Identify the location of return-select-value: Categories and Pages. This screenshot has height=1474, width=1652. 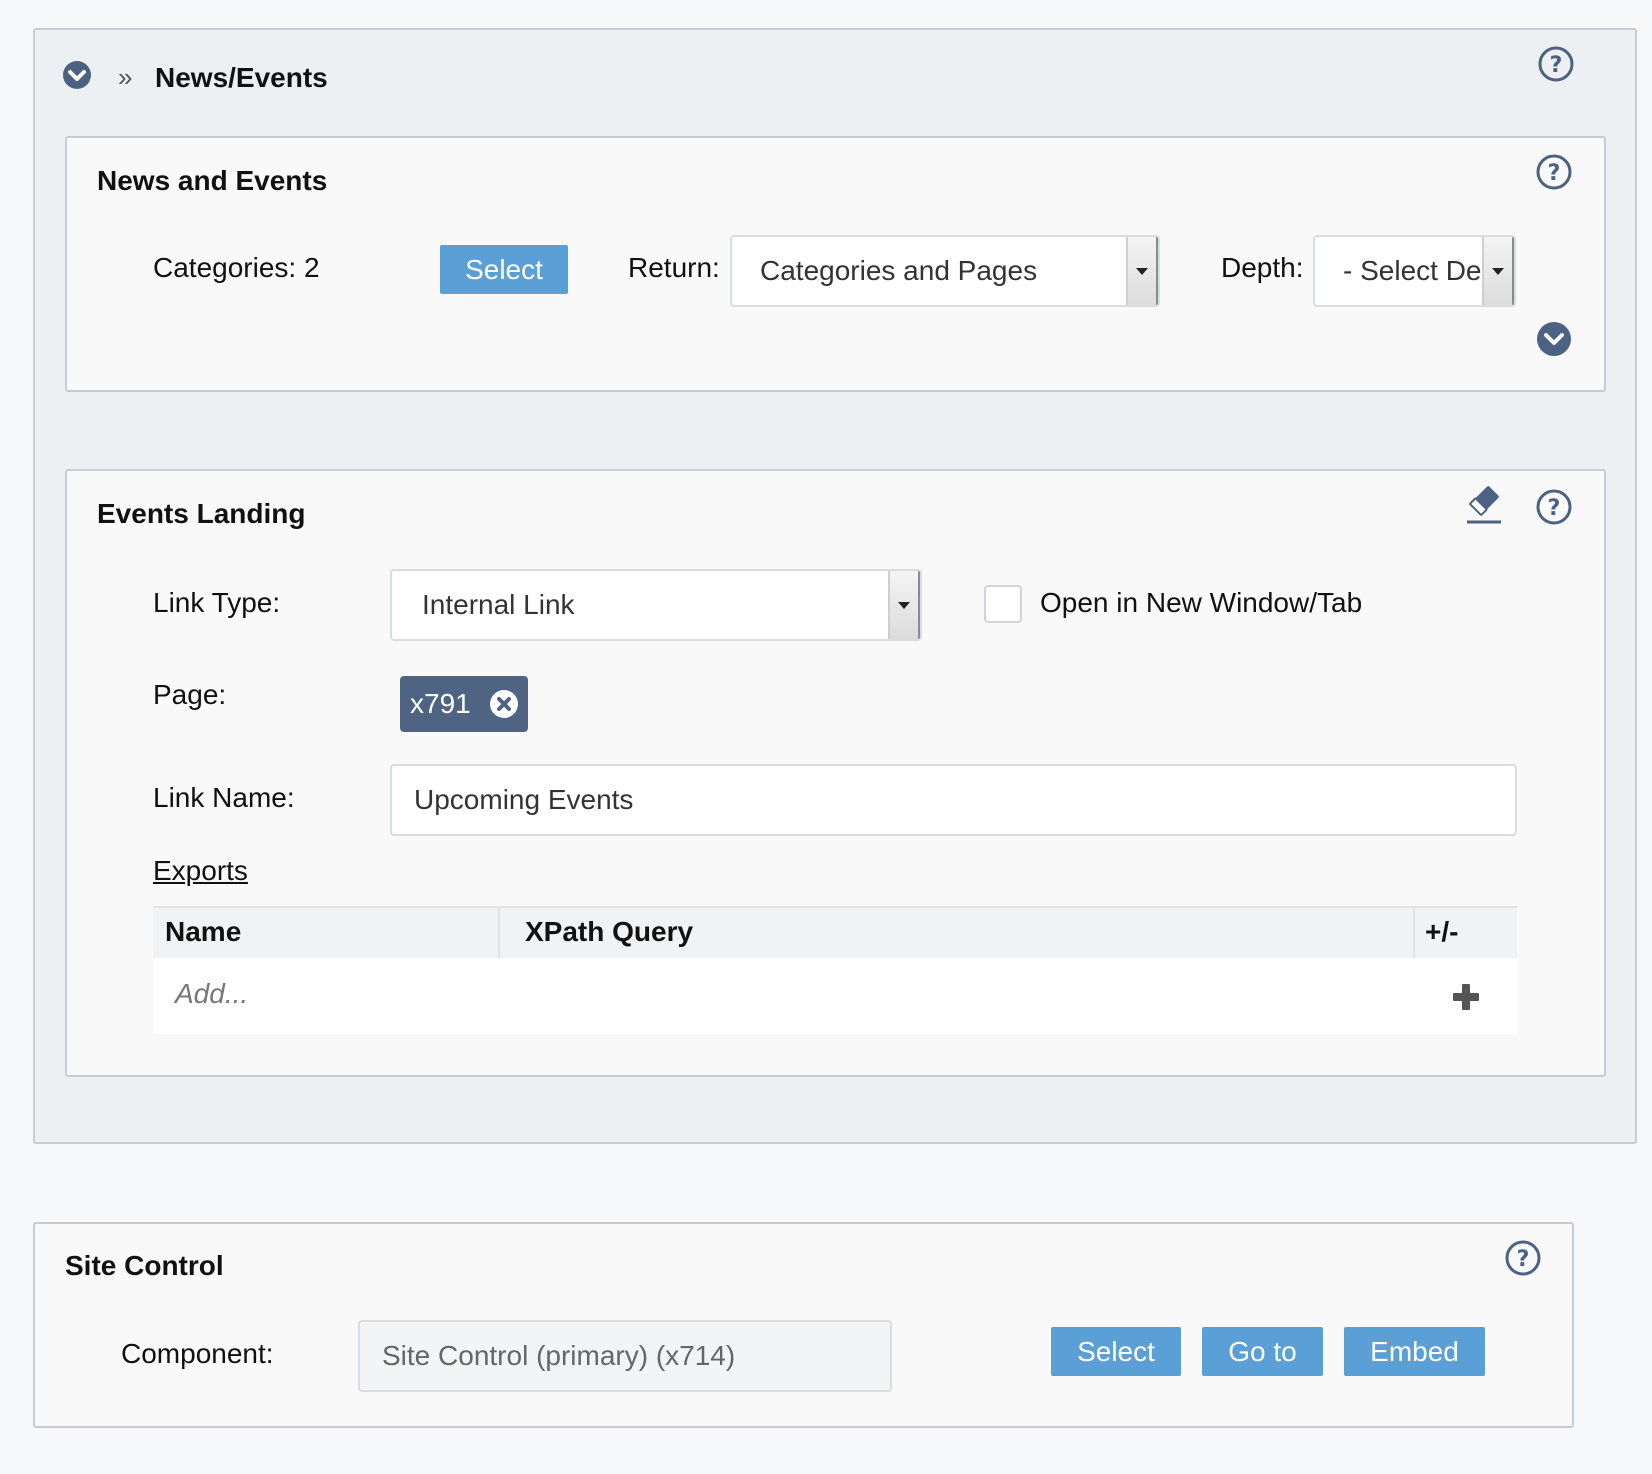
(899, 270).